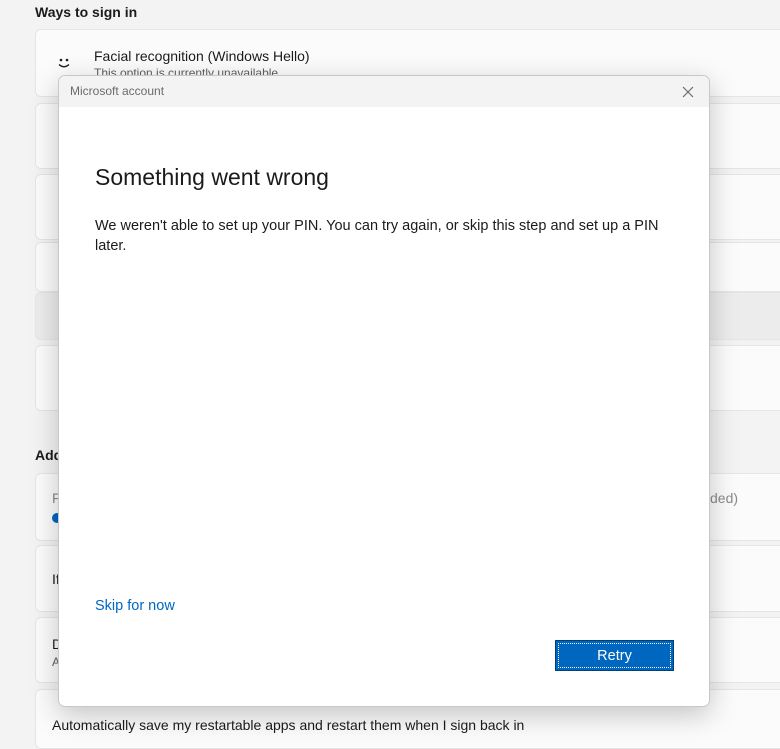  Describe the element at coordinates (135, 606) in the screenshot. I see `skip-for-now-link: Skip for now` at that location.